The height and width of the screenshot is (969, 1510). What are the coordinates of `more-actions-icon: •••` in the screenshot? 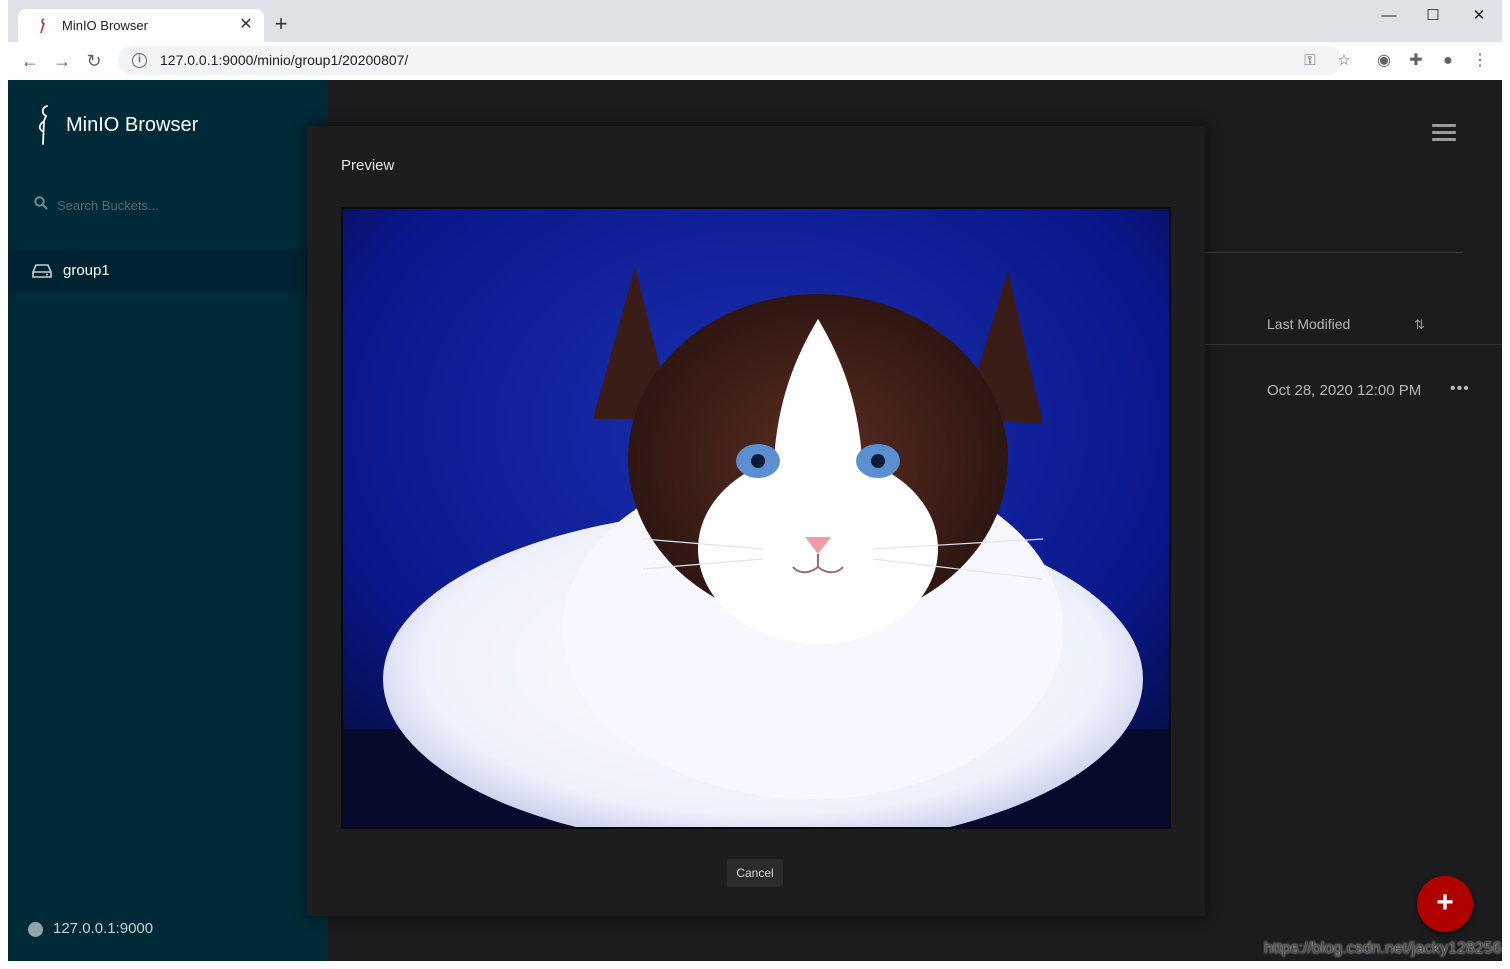 It's located at (1460, 389).